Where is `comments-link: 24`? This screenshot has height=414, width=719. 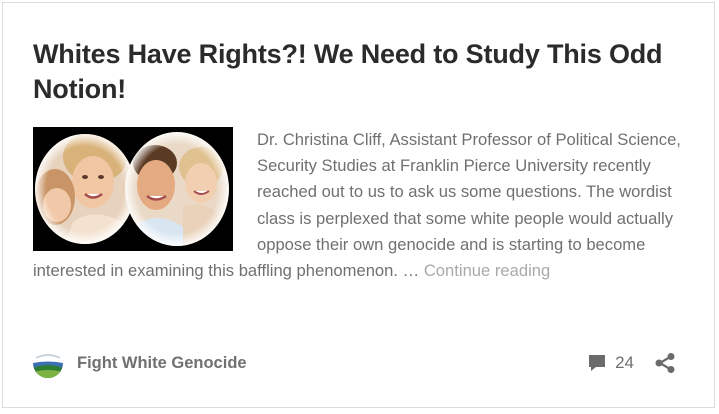 comments-link: 24 is located at coordinates (610, 363).